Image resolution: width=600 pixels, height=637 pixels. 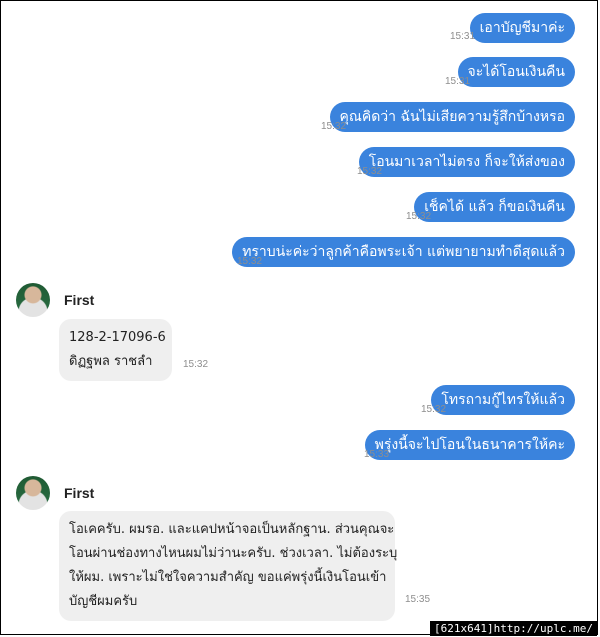 I want to click on outgoing-message: คุณคิดว่า ฉันไม่เสียความรู้สึกบ้างหรอ, so click(x=452, y=117).